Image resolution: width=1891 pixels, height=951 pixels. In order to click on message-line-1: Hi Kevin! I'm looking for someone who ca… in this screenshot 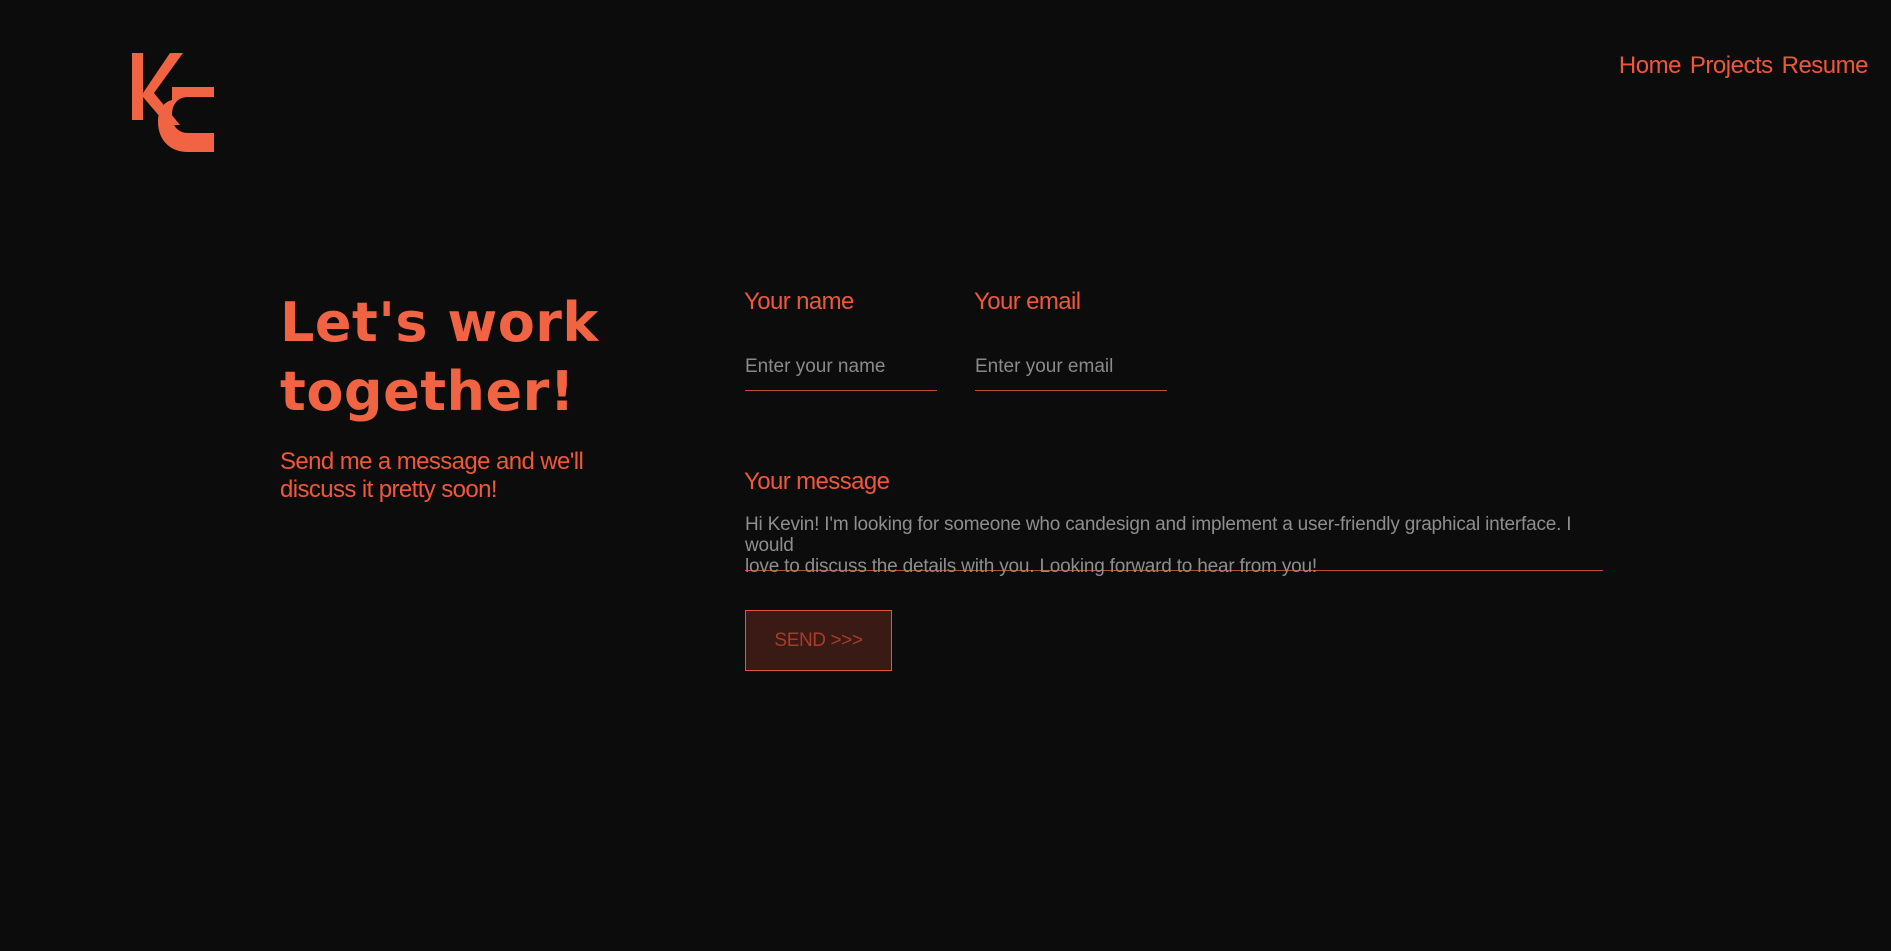, I will do `click(1158, 535)`.